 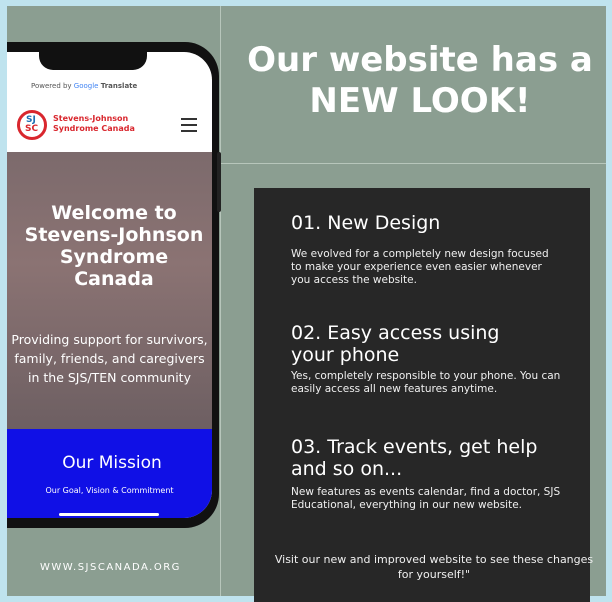 I want to click on headline-line-1: Our website has a, so click(x=420, y=60).